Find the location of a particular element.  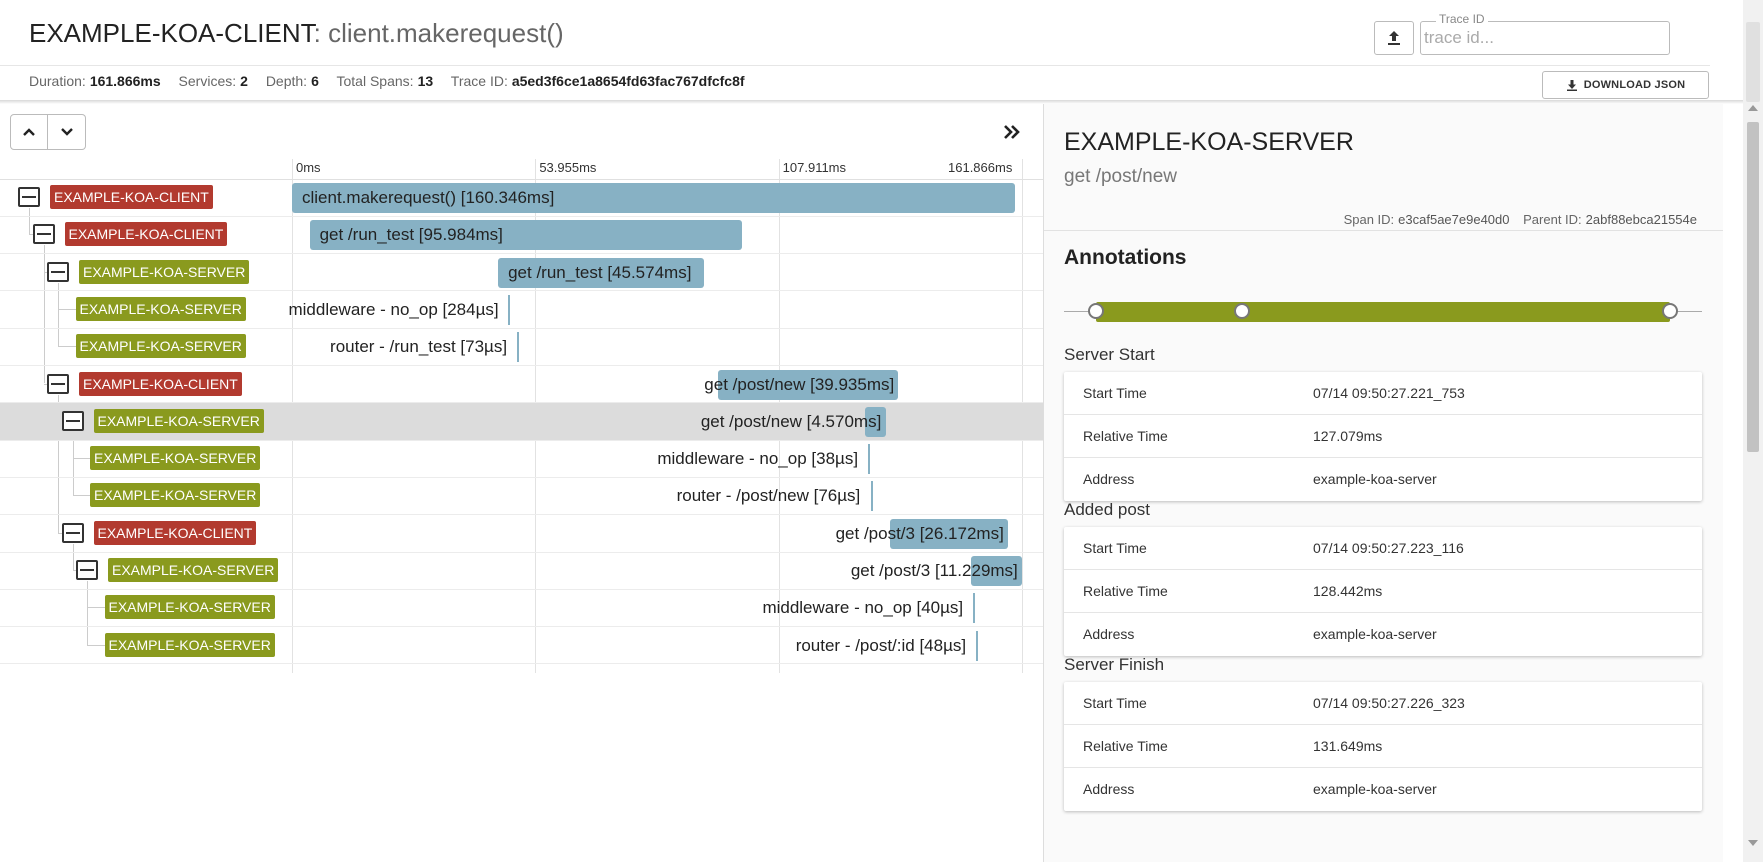

annotation-row: Relative Time 127.079ms is located at coordinates (1383, 436).